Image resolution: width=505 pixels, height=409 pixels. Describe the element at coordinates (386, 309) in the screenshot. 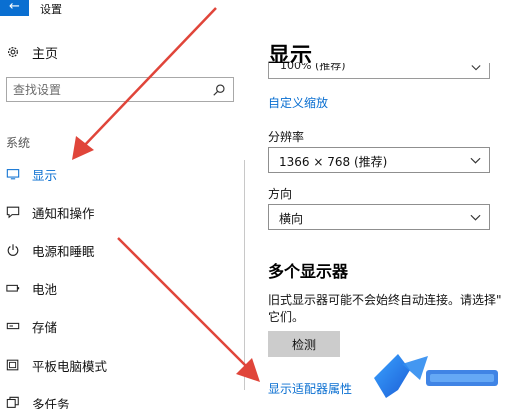

I see `multiple-displays-description: 旧式显示器可能不会始终自动连接。请选择" 它们。` at that location.